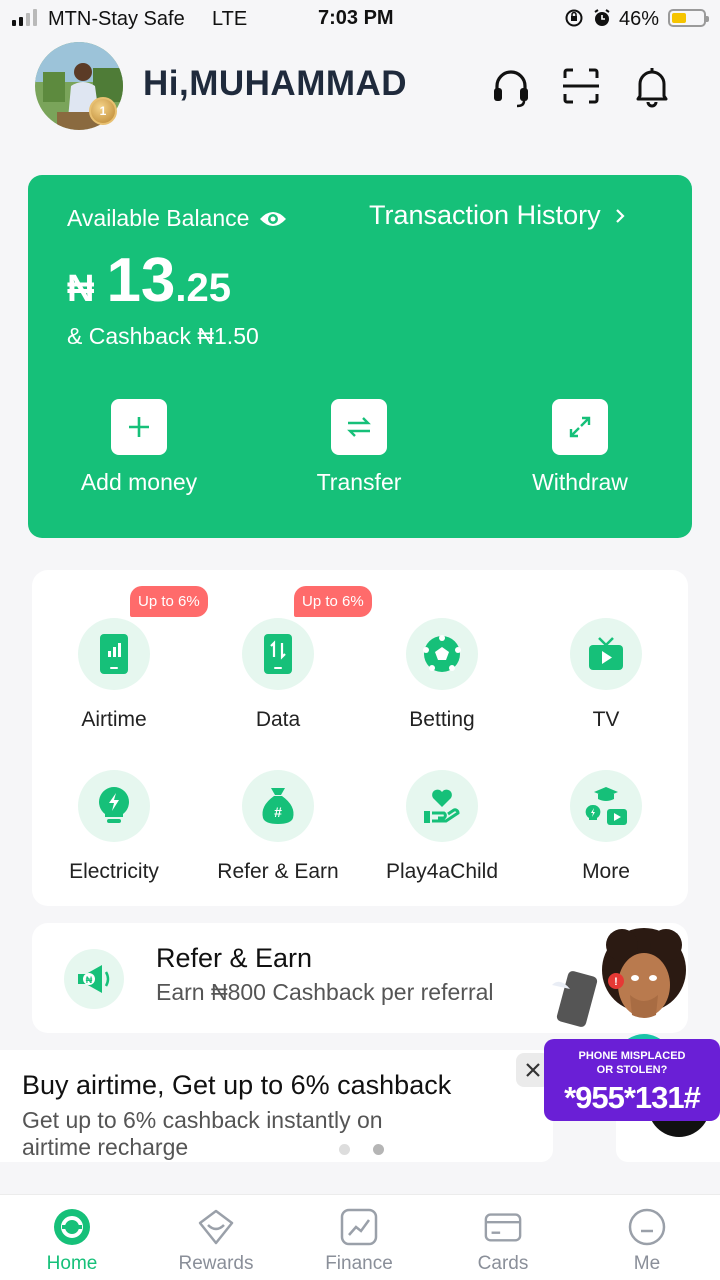 This screenshot has width=720, height=1280. Describe the element at coordinates (356, 18) in the screenshot. I see `status-time: 7:03 PM` at that location.